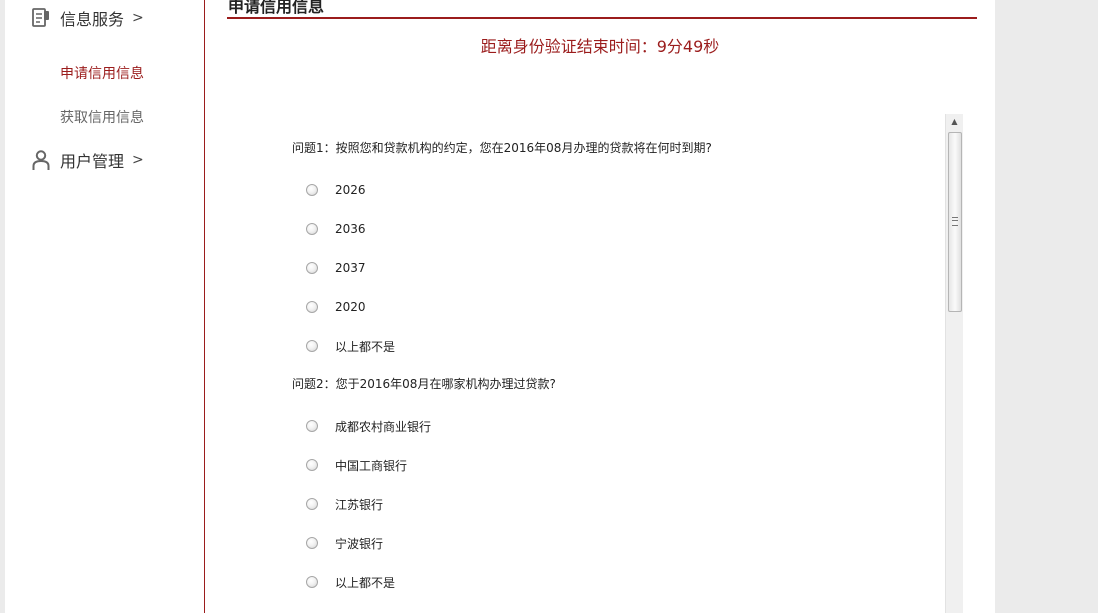  I want to click on option-label: 宁波银行, so click(359, 543).